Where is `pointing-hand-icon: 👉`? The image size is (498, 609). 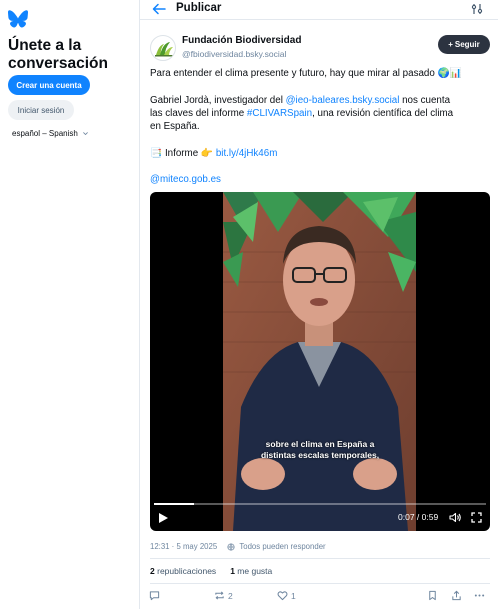
pointing-hand-icon: 👉 is located at coordinates (207, 153).